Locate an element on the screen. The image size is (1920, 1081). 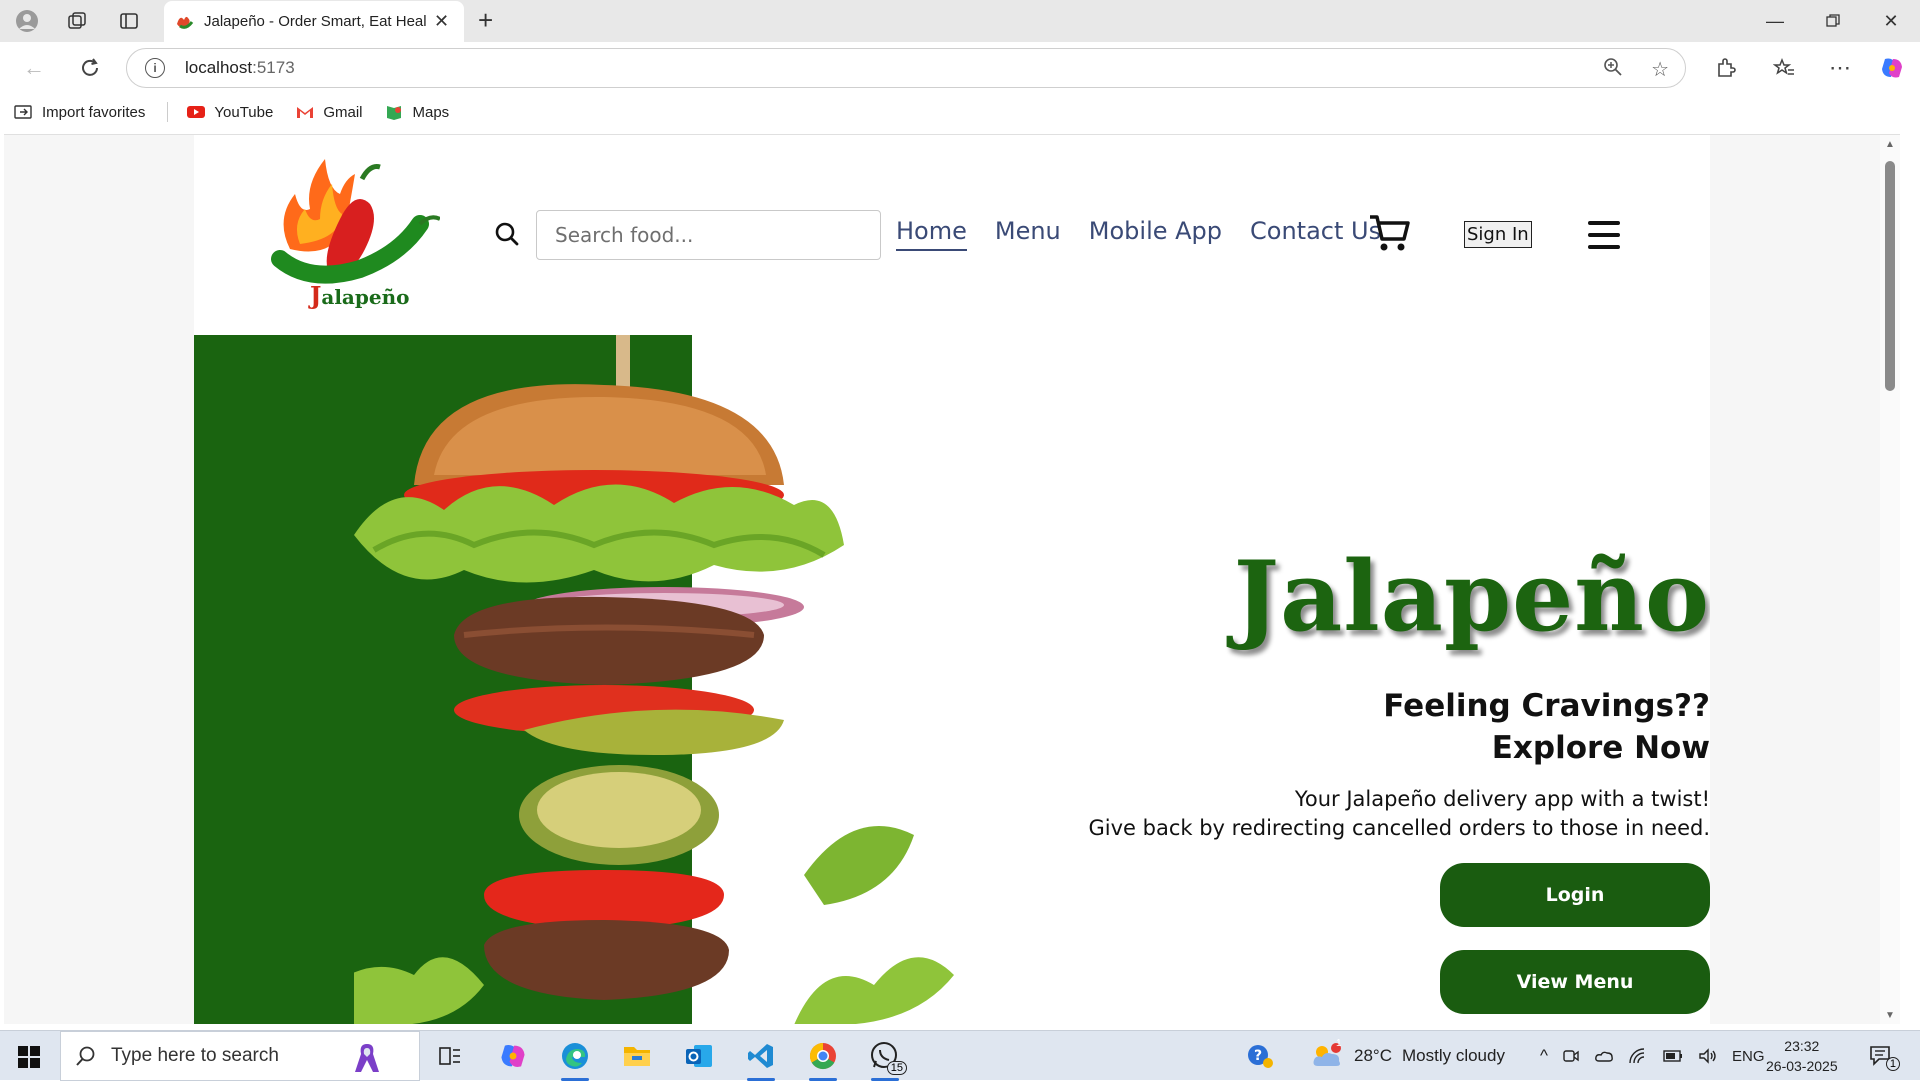
bookmark-gmail: Gmail is located at coordinates (329, 112).